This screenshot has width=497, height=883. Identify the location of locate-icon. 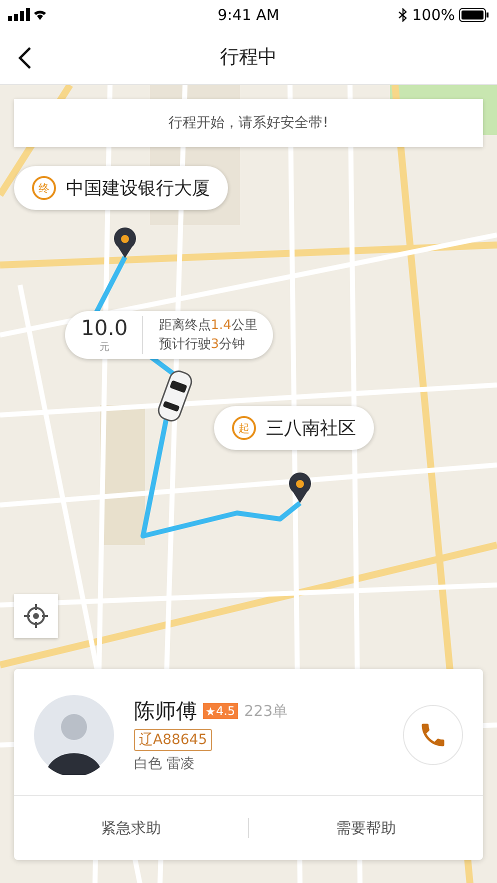
(36, 616).